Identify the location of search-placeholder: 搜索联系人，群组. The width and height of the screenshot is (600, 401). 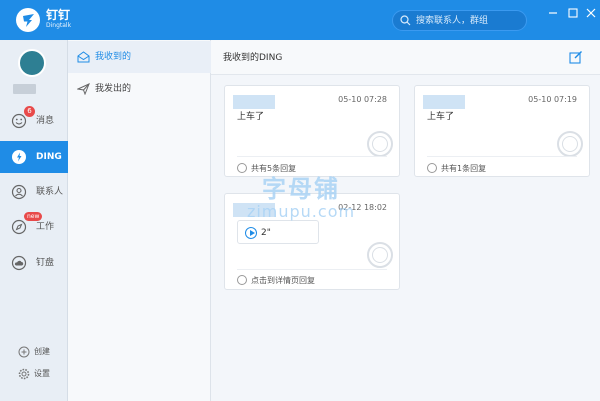
(452, 21).